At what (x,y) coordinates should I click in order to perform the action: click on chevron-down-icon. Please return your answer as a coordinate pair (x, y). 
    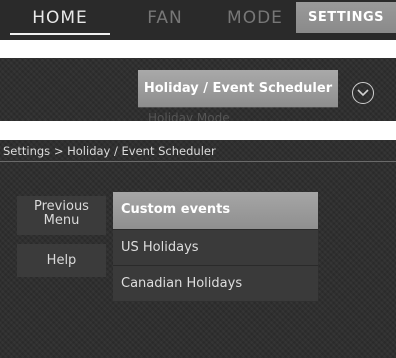
    Looking at the image, I should click on (363, 93).